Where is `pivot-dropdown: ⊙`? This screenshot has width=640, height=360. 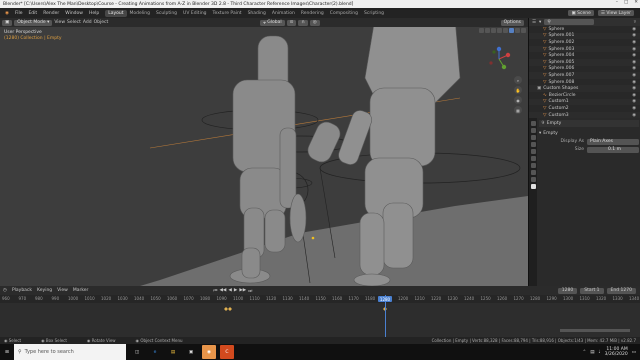 pivot-dropdown: ⊙ is located at coordinates (291, 22).